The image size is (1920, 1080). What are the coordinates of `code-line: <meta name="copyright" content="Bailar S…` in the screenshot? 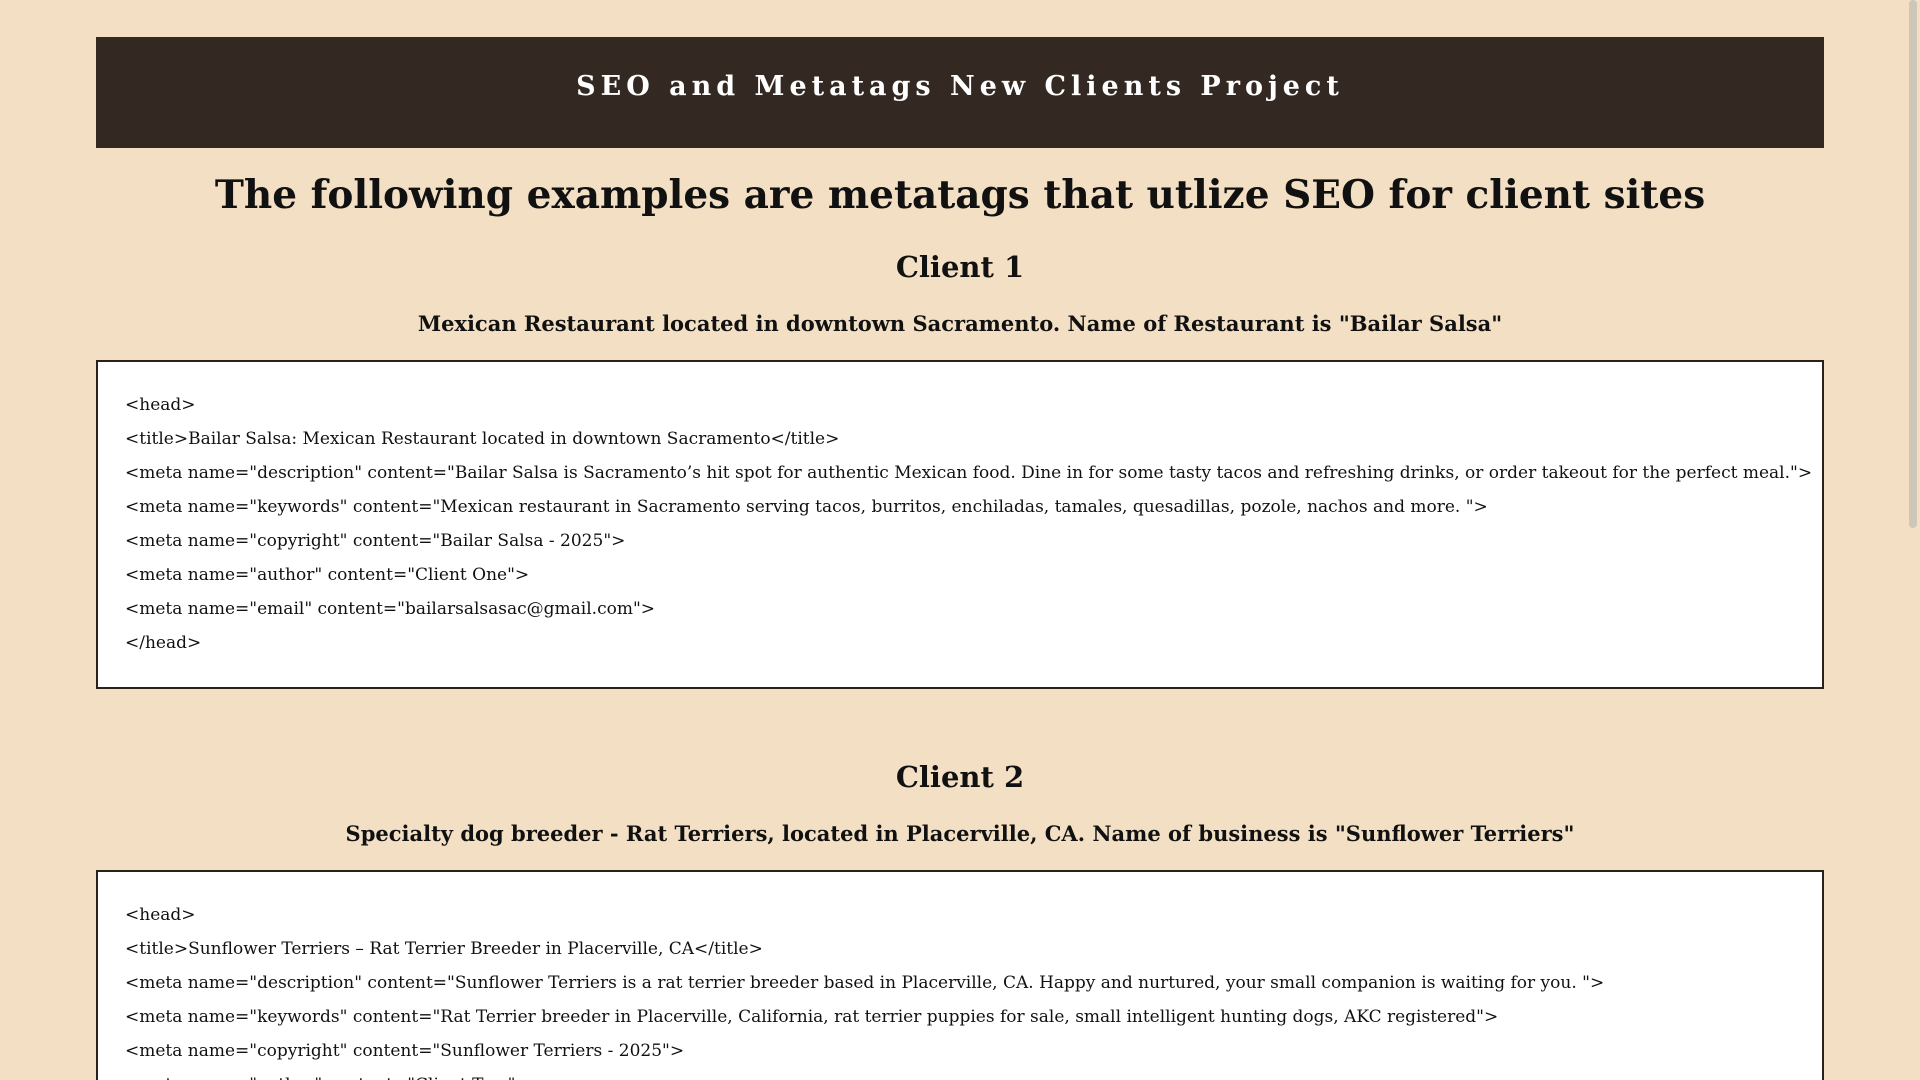 It's located at (375, 541).